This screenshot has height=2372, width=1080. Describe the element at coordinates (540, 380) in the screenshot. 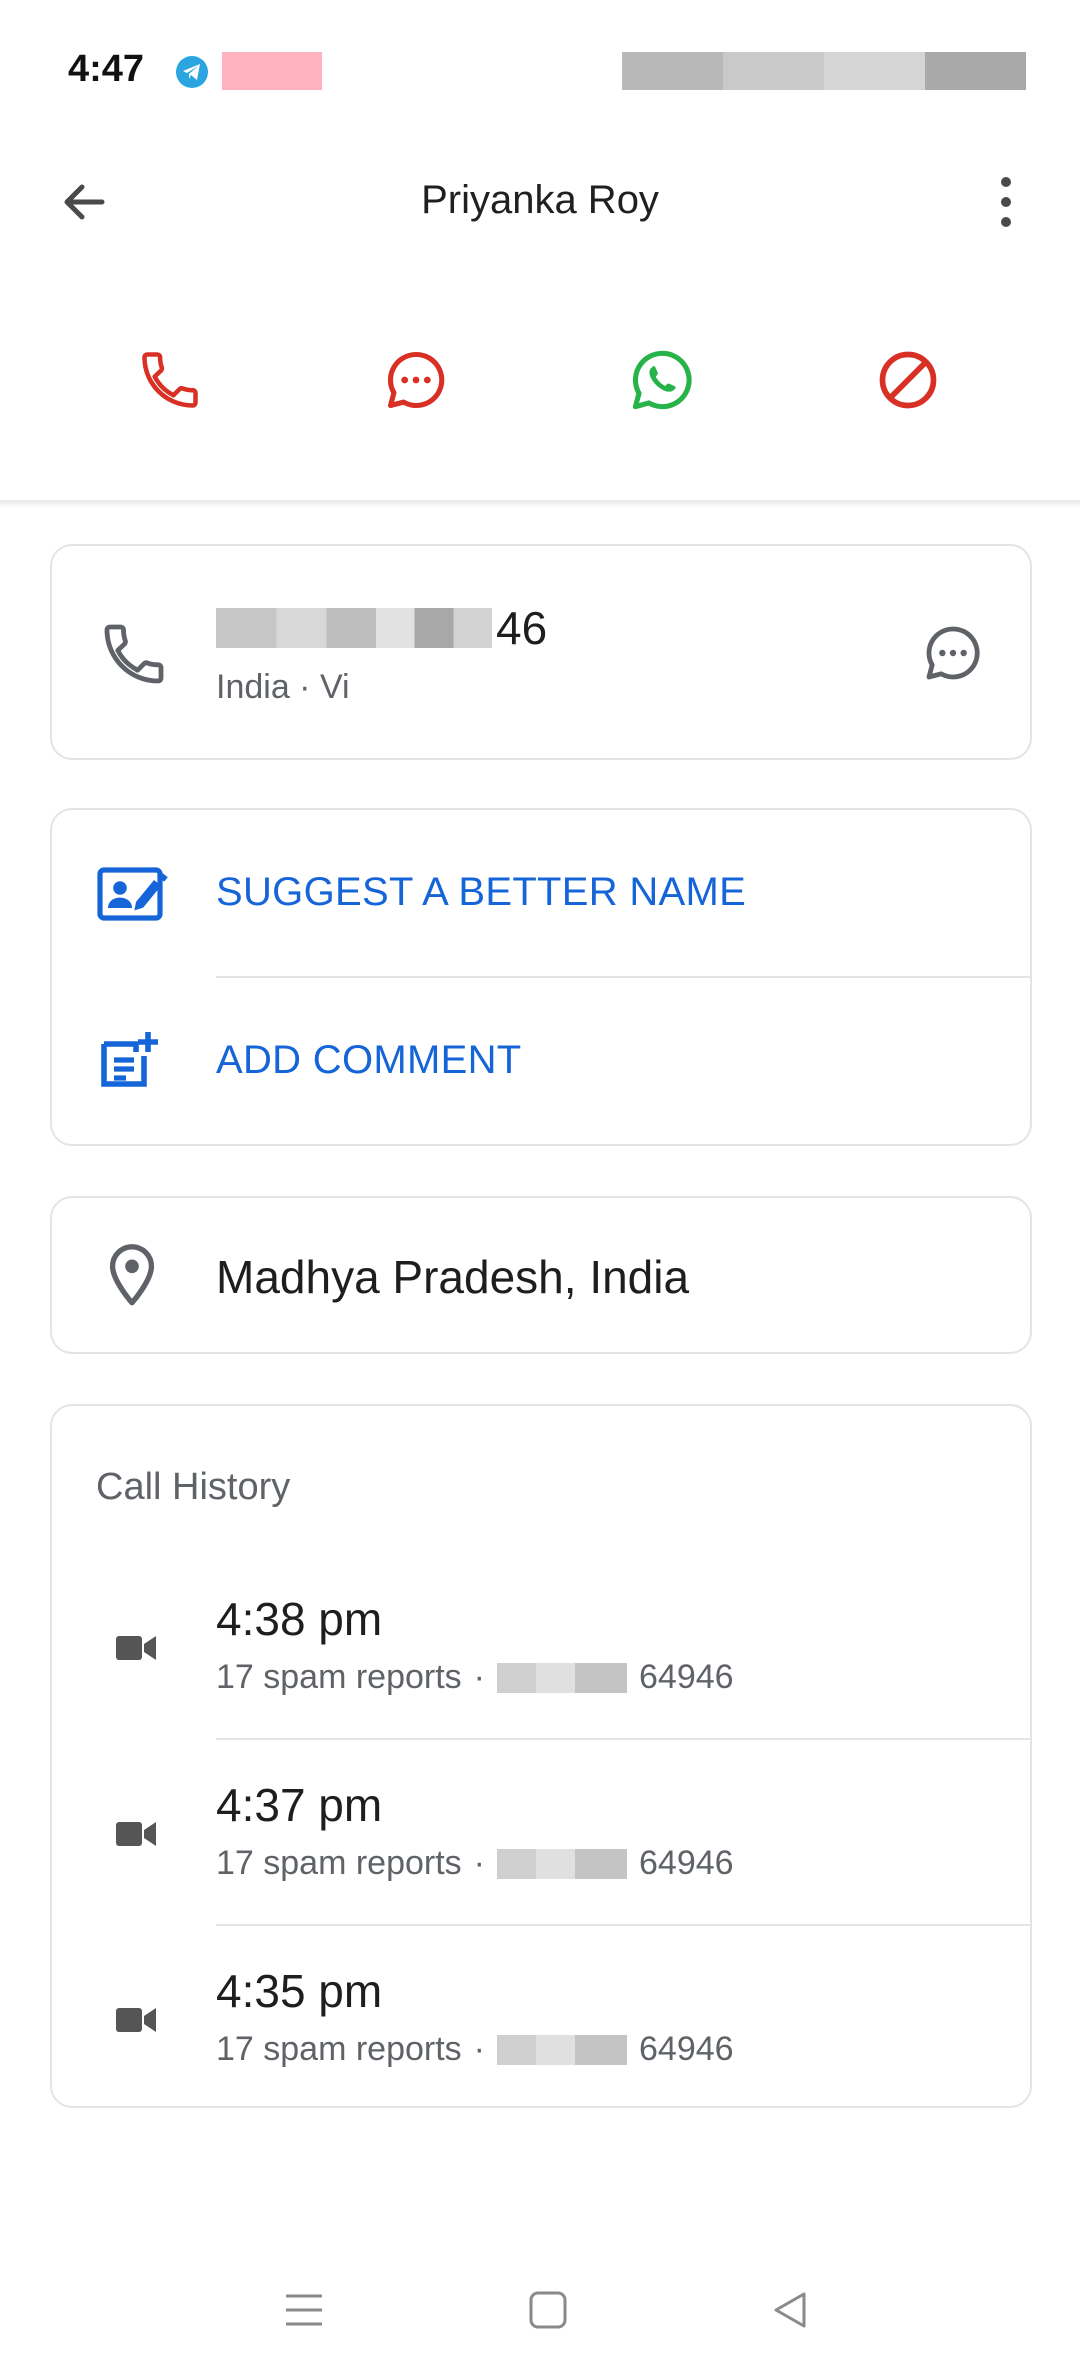

I see `quick-actions-row` at that location.